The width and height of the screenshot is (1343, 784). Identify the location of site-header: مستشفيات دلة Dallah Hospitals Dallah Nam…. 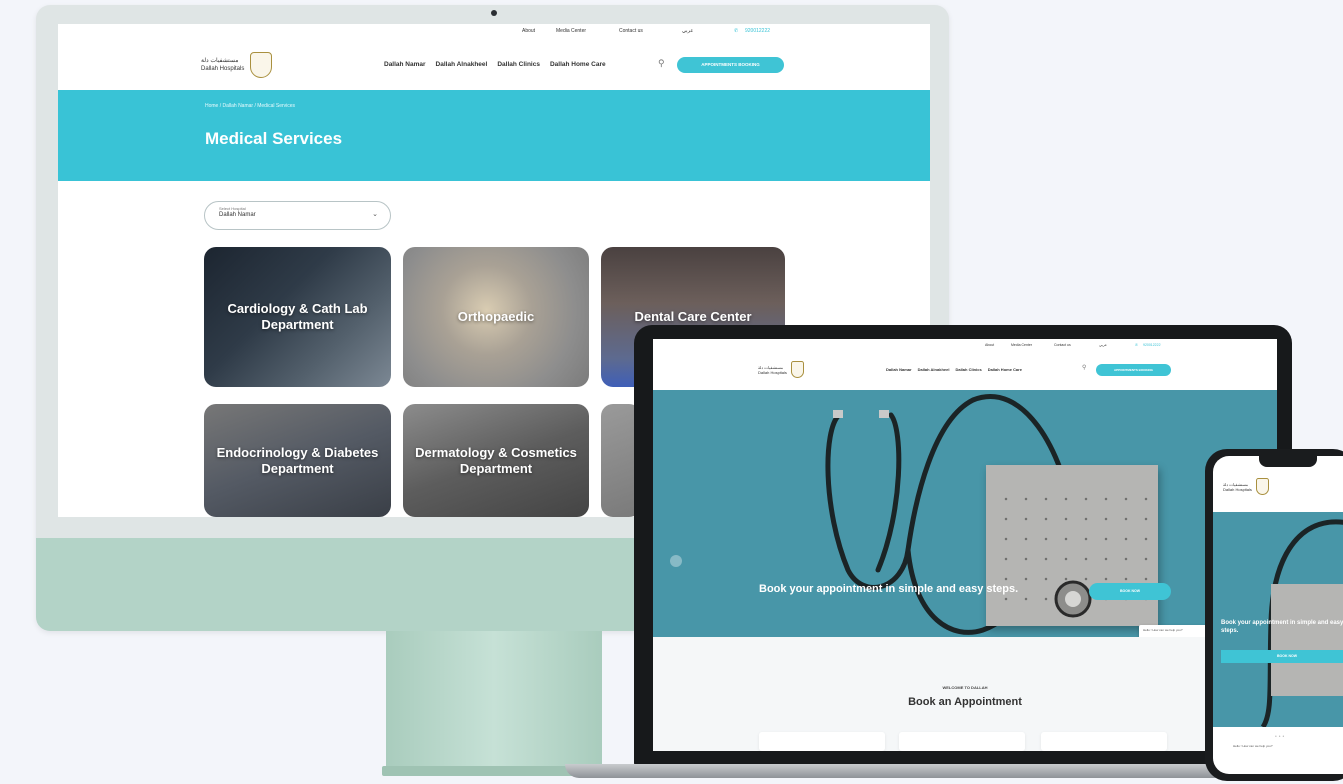
(494, 65).